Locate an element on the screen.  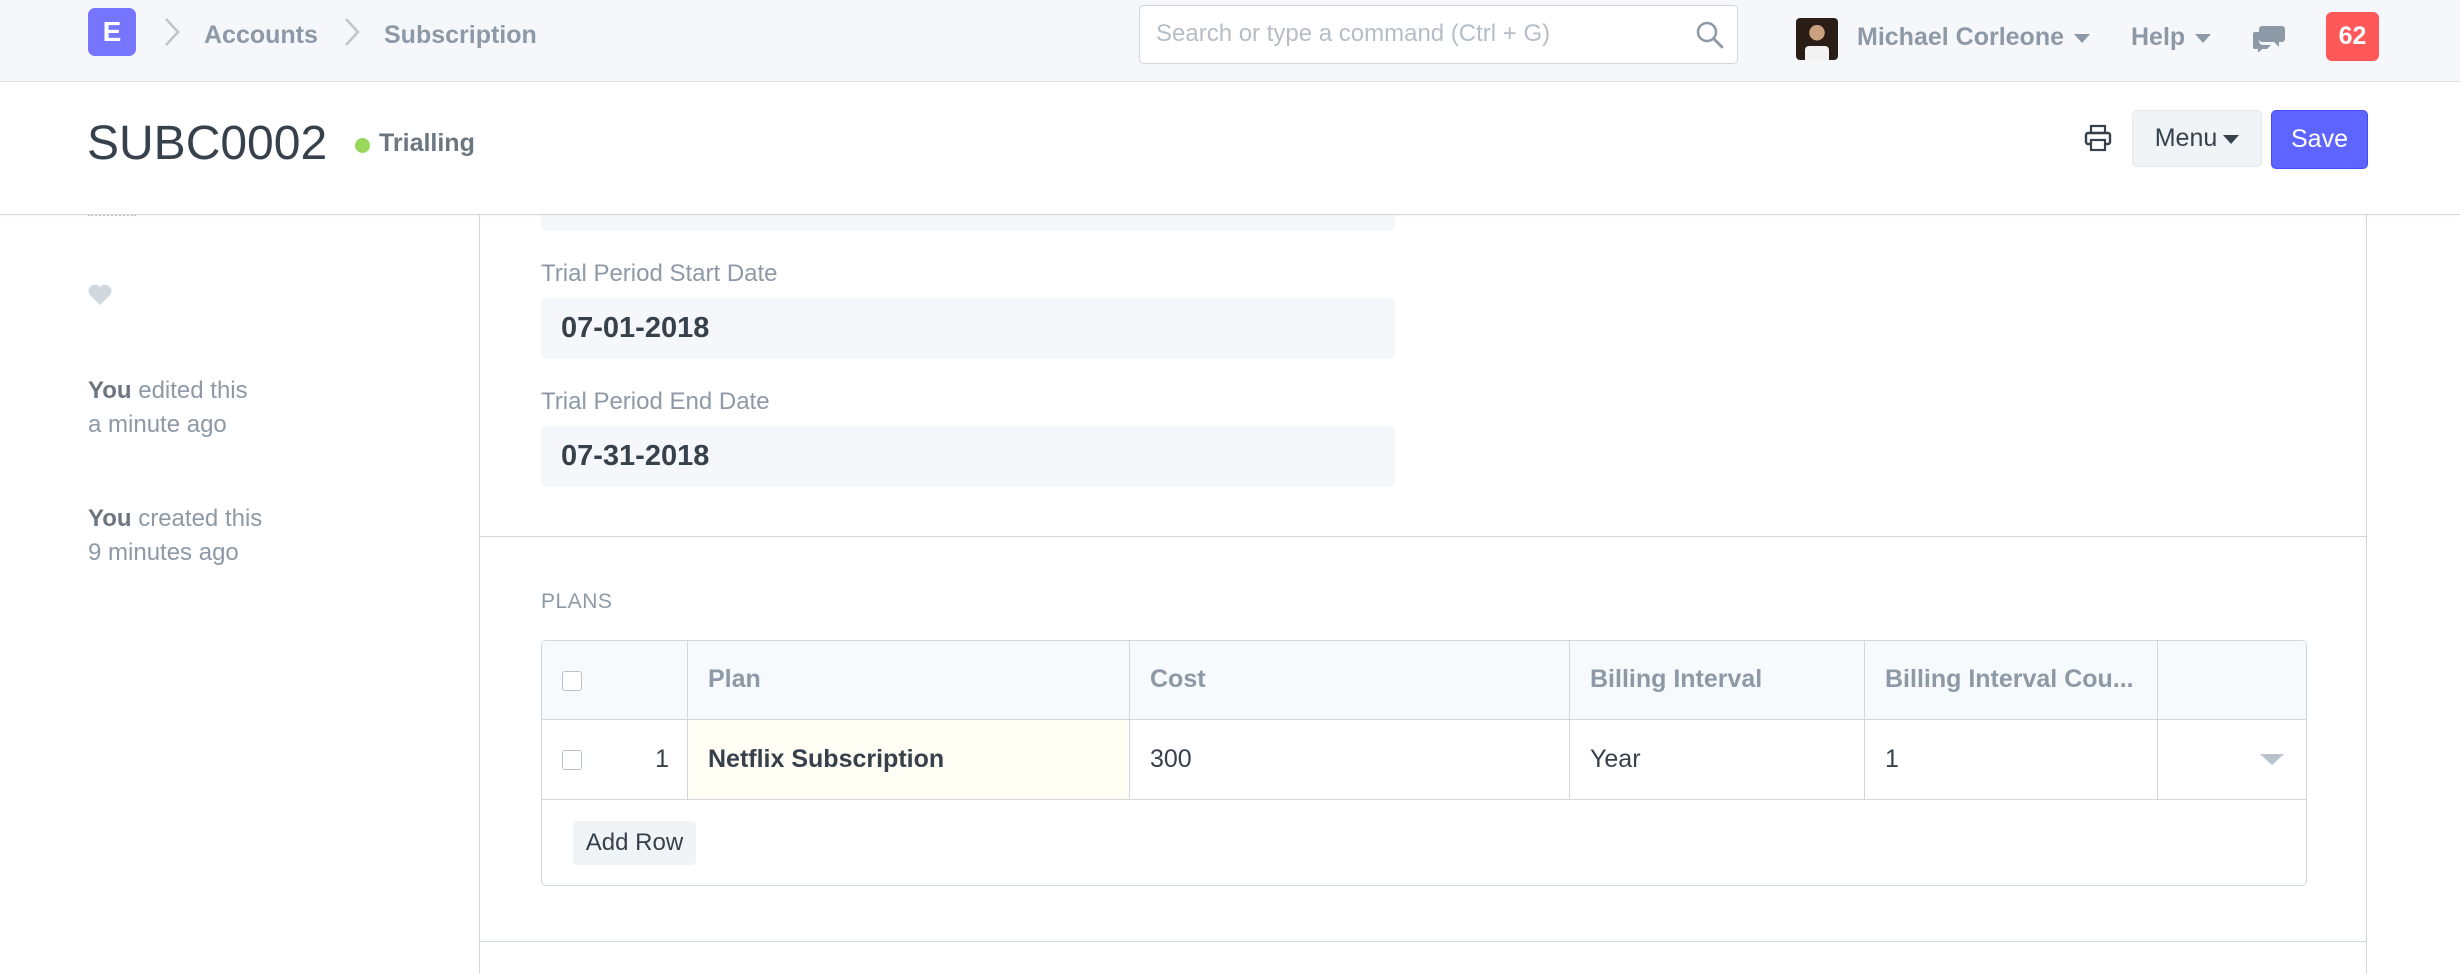
heart-icon is located at coordinates (100, 295).